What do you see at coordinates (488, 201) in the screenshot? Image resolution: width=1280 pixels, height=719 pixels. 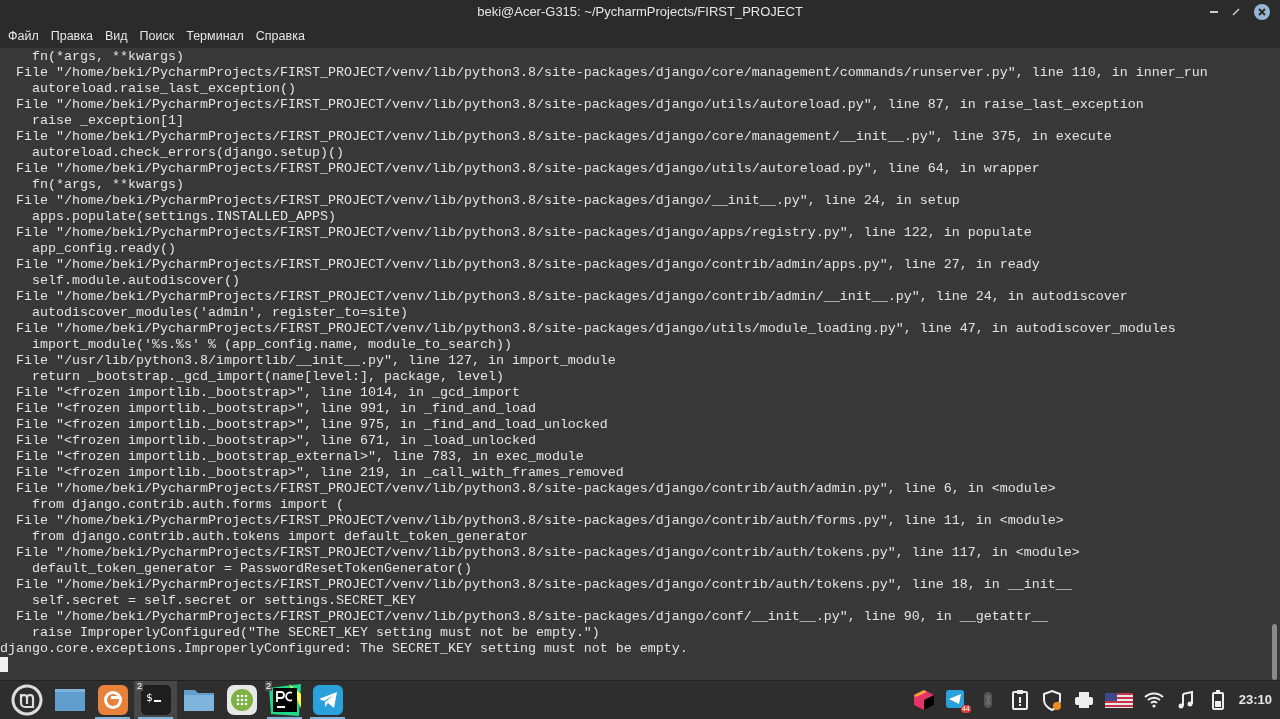 I see `traceback-line: File "/home/beki/PycharmProjects/FIRST_PROJECT/venv/lib/python3.8/site-packages/django/__init__.py", line 24, in setup` at bounding box center [488, 201].